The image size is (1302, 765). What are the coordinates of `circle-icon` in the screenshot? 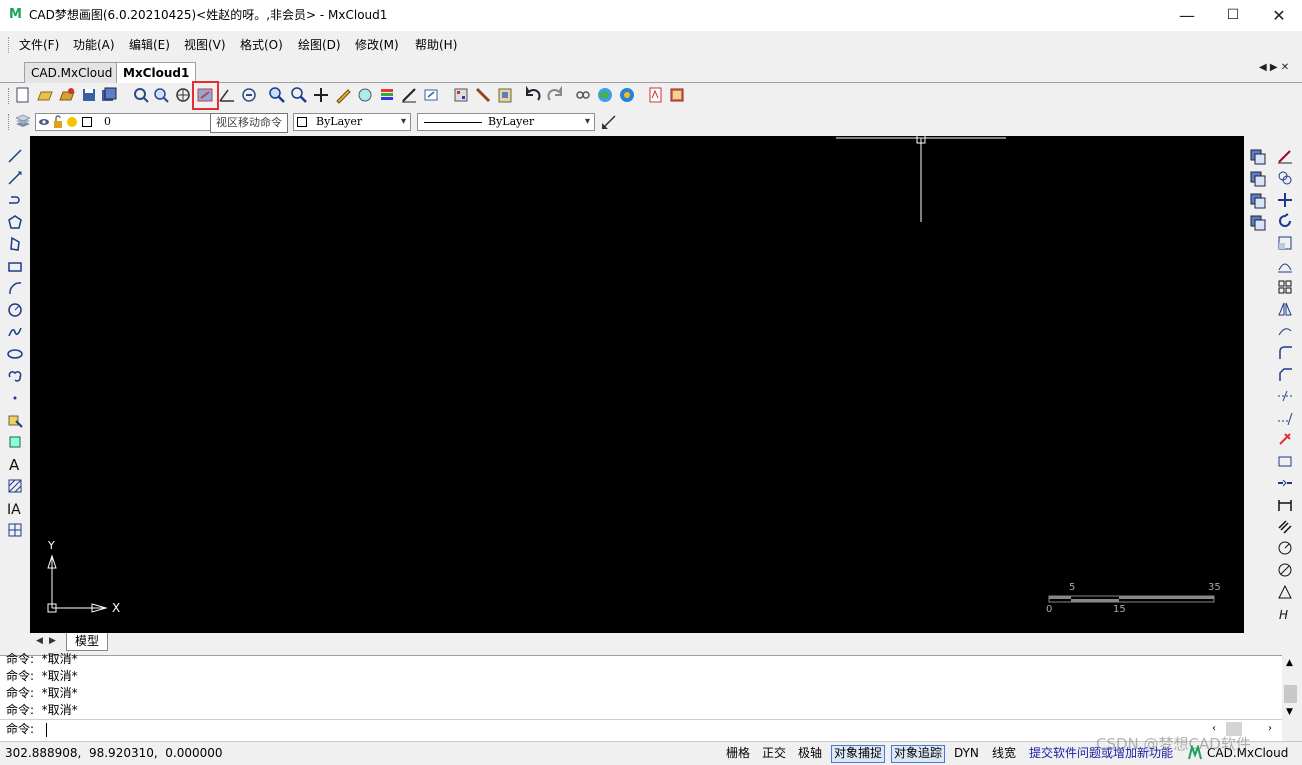 It's located at (15, 310).